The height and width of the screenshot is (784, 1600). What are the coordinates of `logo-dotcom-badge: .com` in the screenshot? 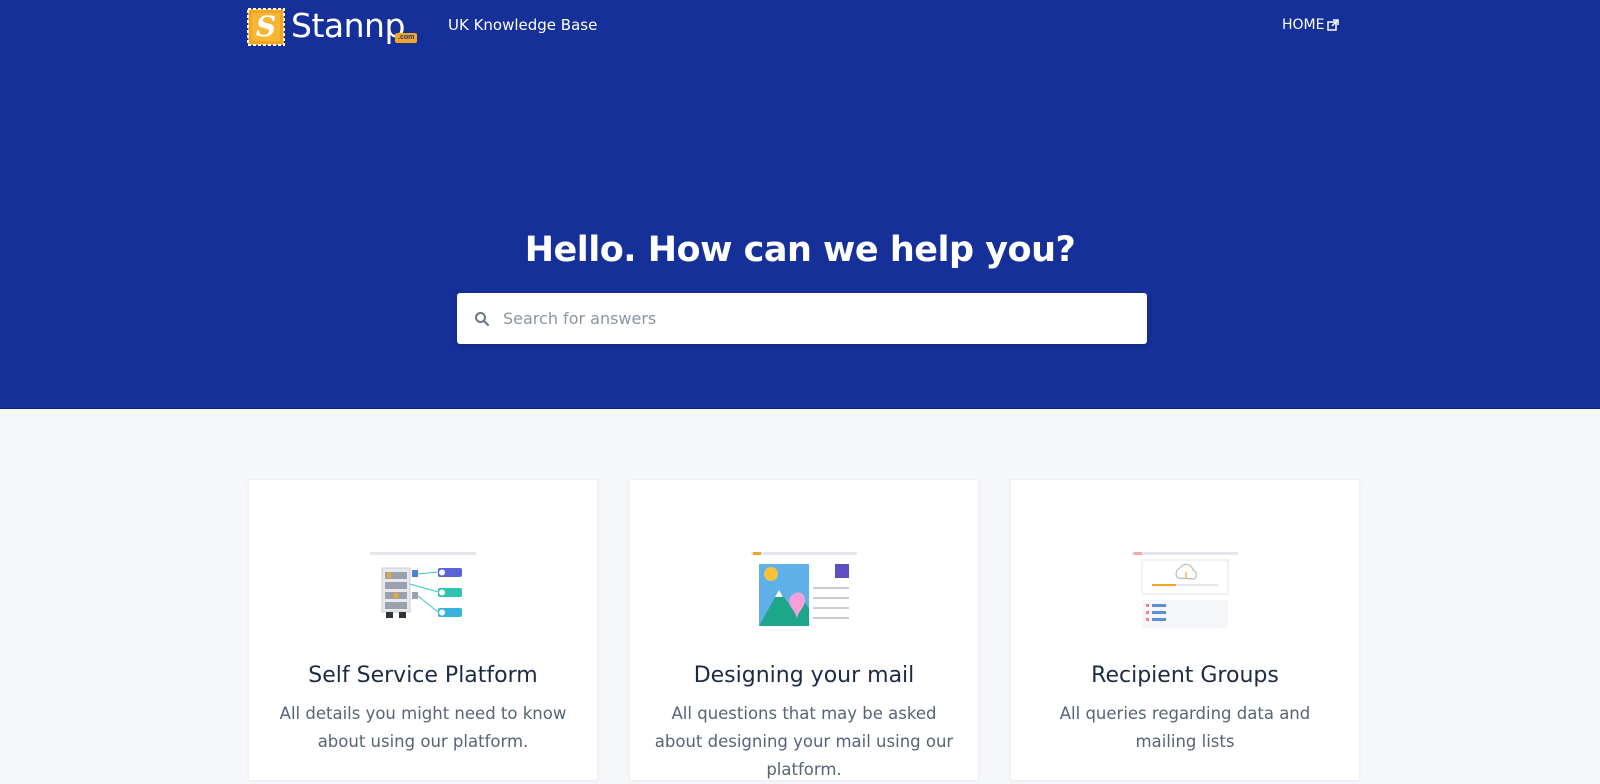 It's located at (406, 38).